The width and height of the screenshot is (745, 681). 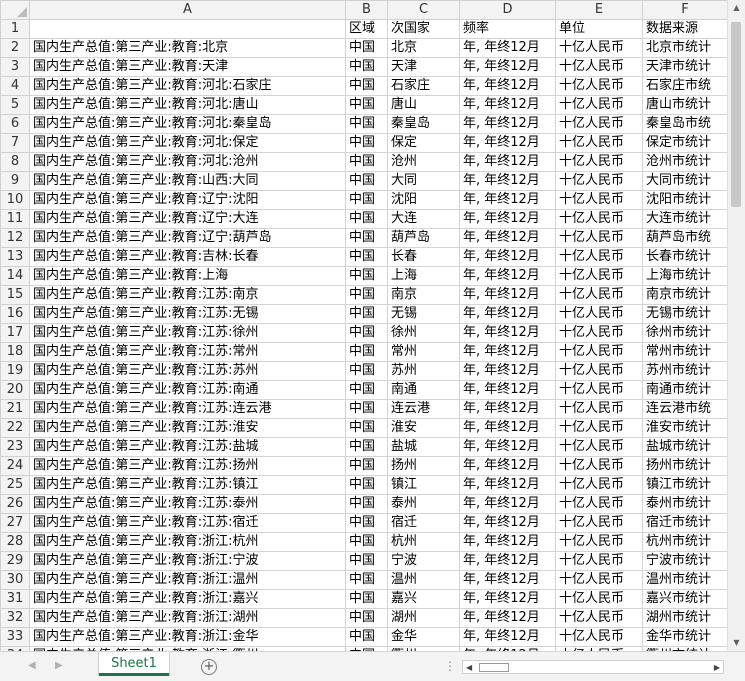 I want to click on row-header: 24, so click(x=15, y=466).